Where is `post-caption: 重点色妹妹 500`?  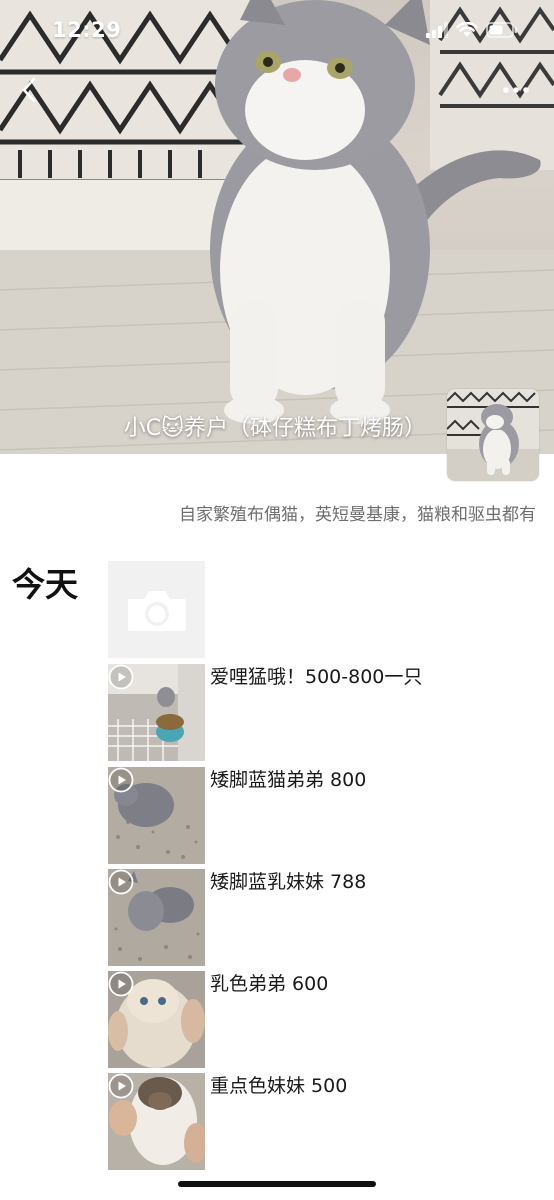 post-caption: 重点色妹妹 500 is located at coordinates (279, 1086).